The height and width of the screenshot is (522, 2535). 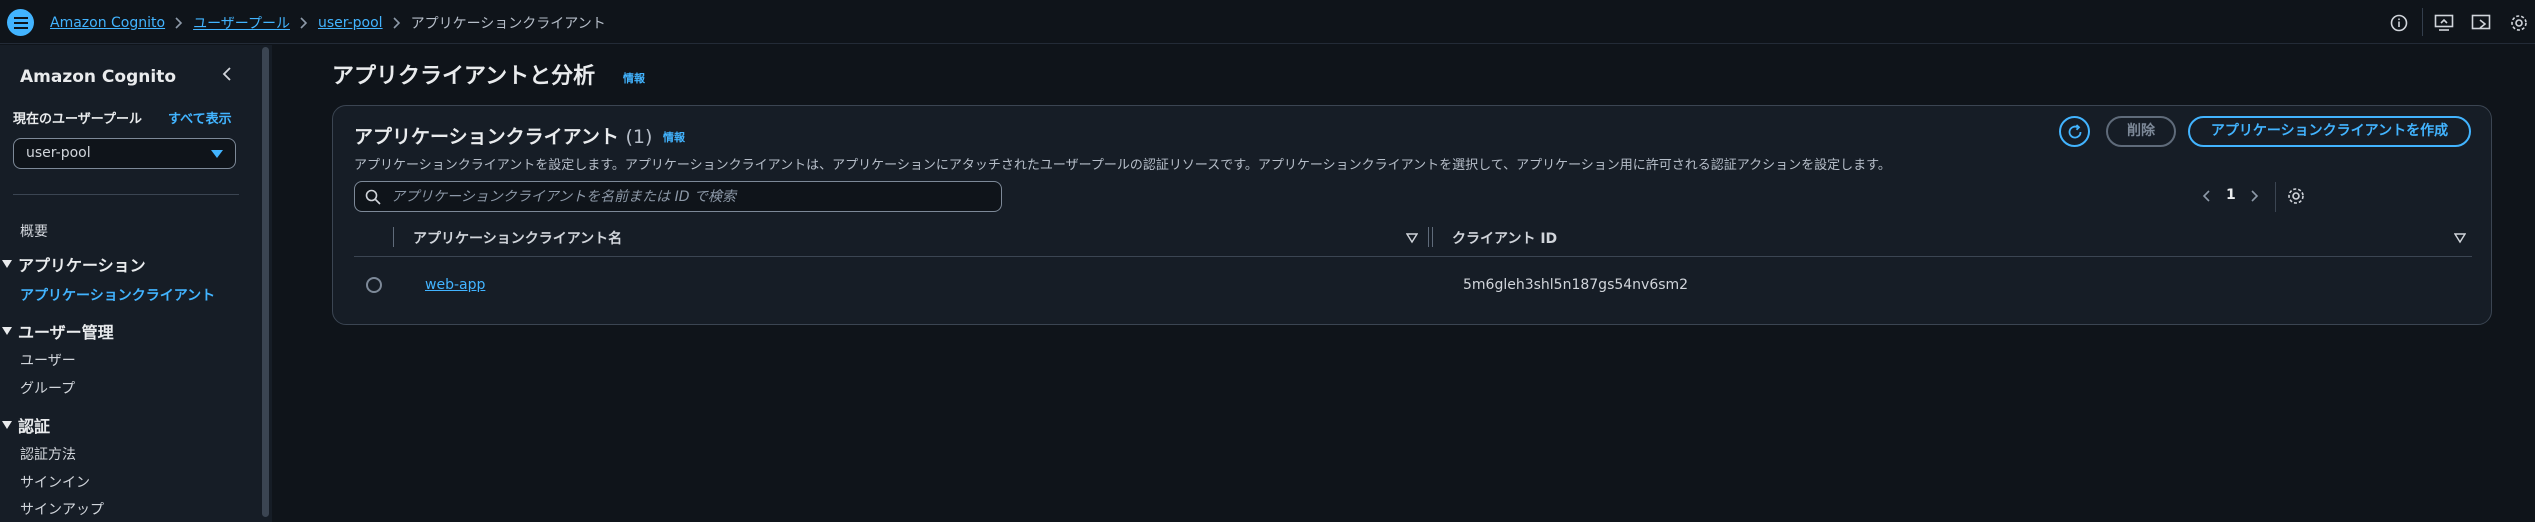 What do you see at coordinates (2275, 197) in the screenshot?
I see `pagination-divider` at bounding box center [2275, 197].